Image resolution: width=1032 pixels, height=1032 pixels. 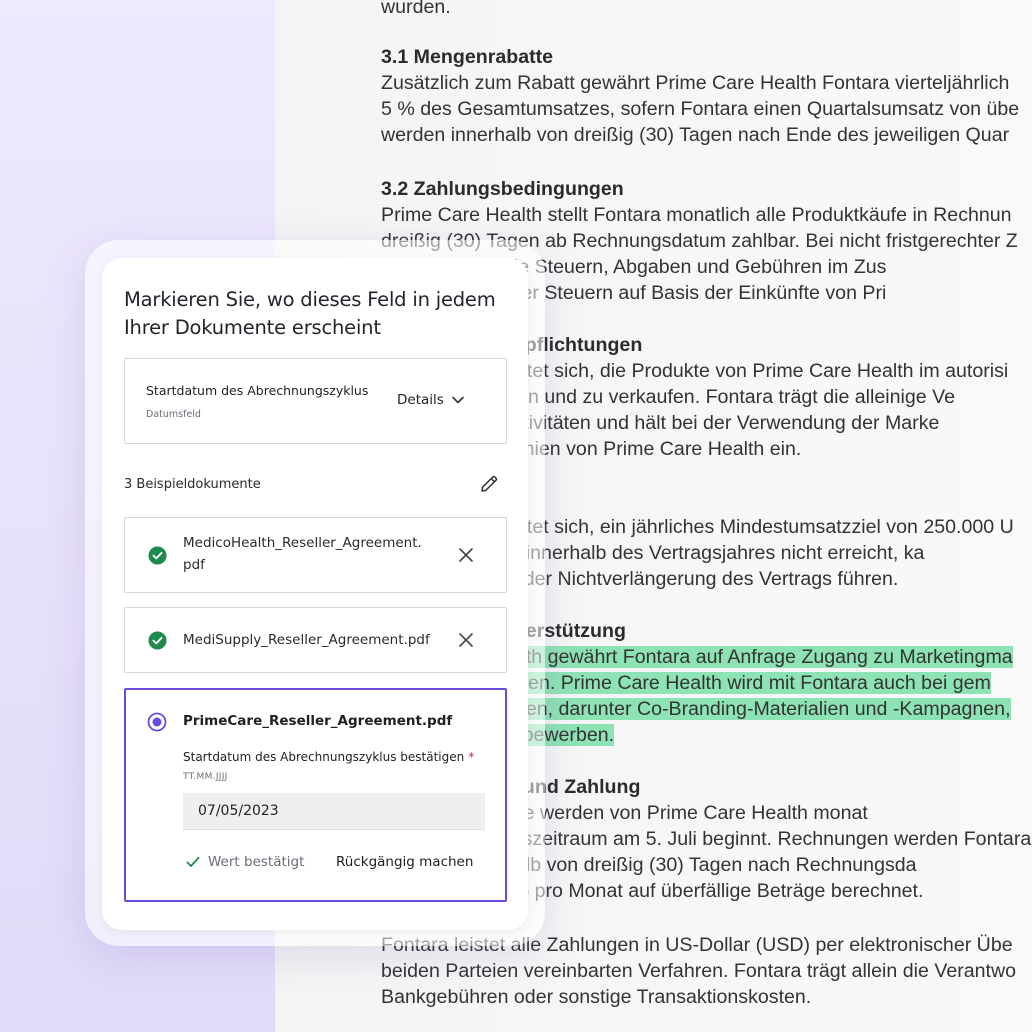 What do you see at coordinates (302, 554) in the screenshot?
I see `document-name: MedicoHealth_Reseller_Agreement.pdf` at bounding box center [302, 554].